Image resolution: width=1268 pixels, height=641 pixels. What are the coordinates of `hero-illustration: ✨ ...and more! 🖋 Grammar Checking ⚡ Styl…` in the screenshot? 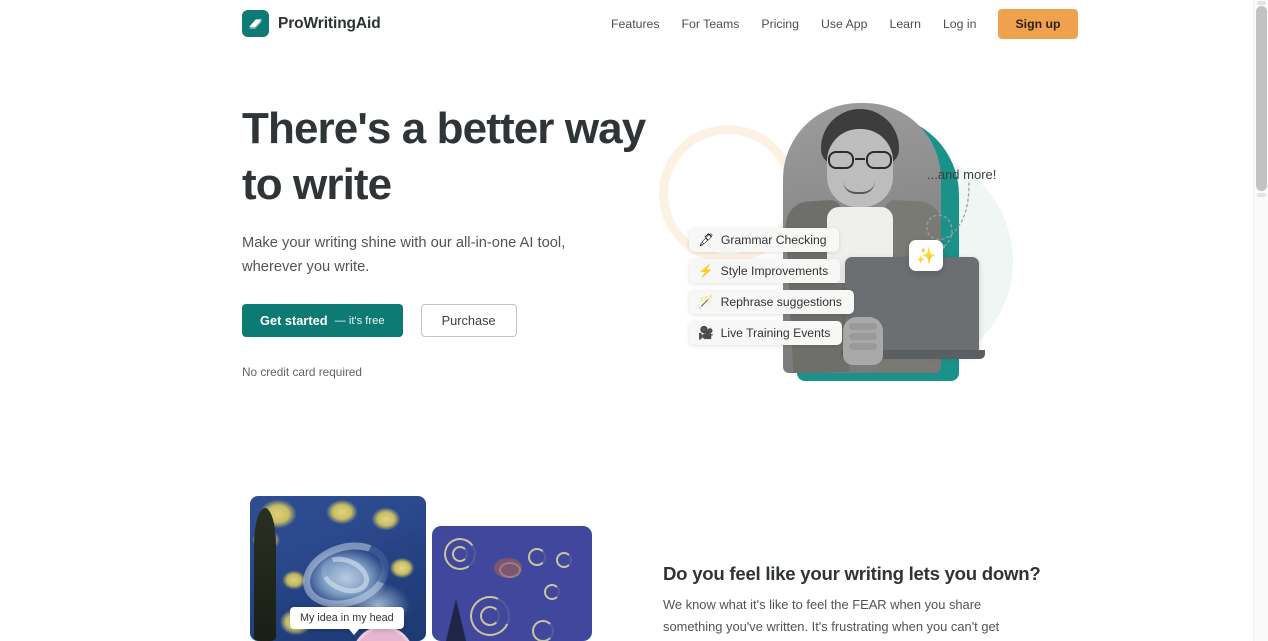 It's located at (840, 245).